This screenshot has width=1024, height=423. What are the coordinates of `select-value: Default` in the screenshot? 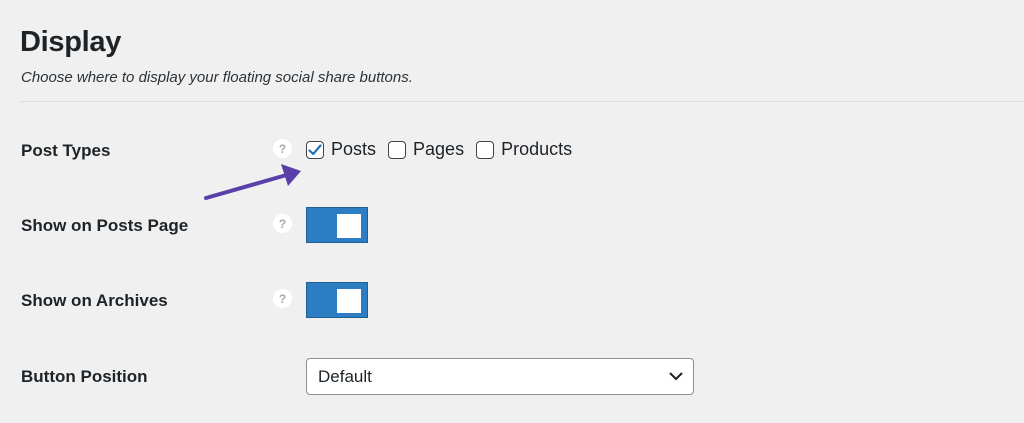 It's located at (345, 376).